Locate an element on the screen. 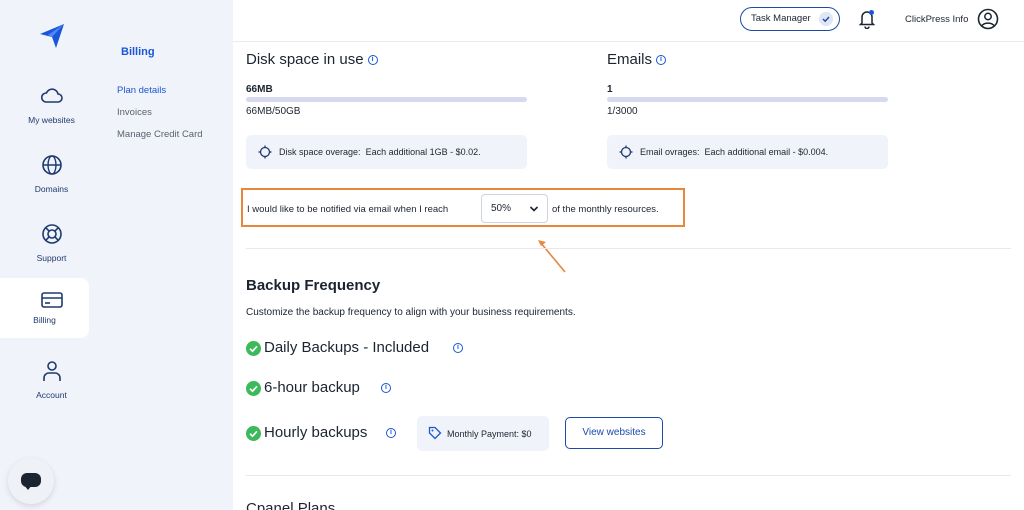 The image size is (1024, 510). lifebuoy-icon is located at coordinates (52, 234).